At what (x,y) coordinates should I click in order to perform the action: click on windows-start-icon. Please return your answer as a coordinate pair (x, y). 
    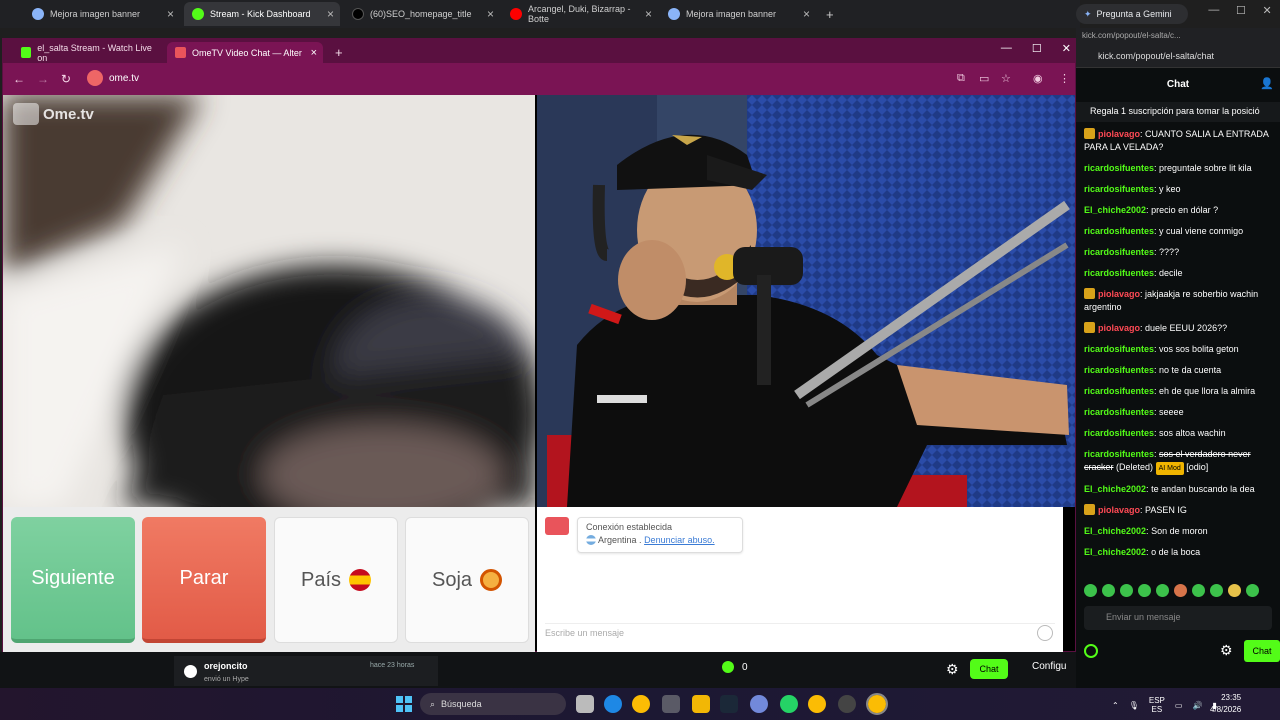
    Looking at the image, I should click on (404, 704).